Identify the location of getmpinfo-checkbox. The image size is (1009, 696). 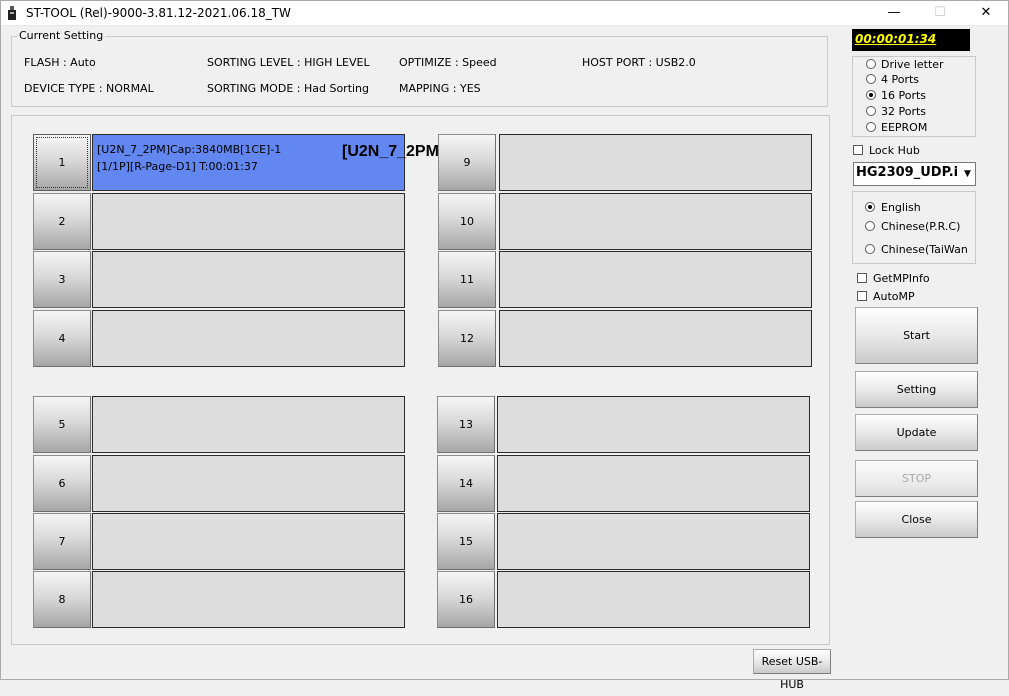
(862, 278).